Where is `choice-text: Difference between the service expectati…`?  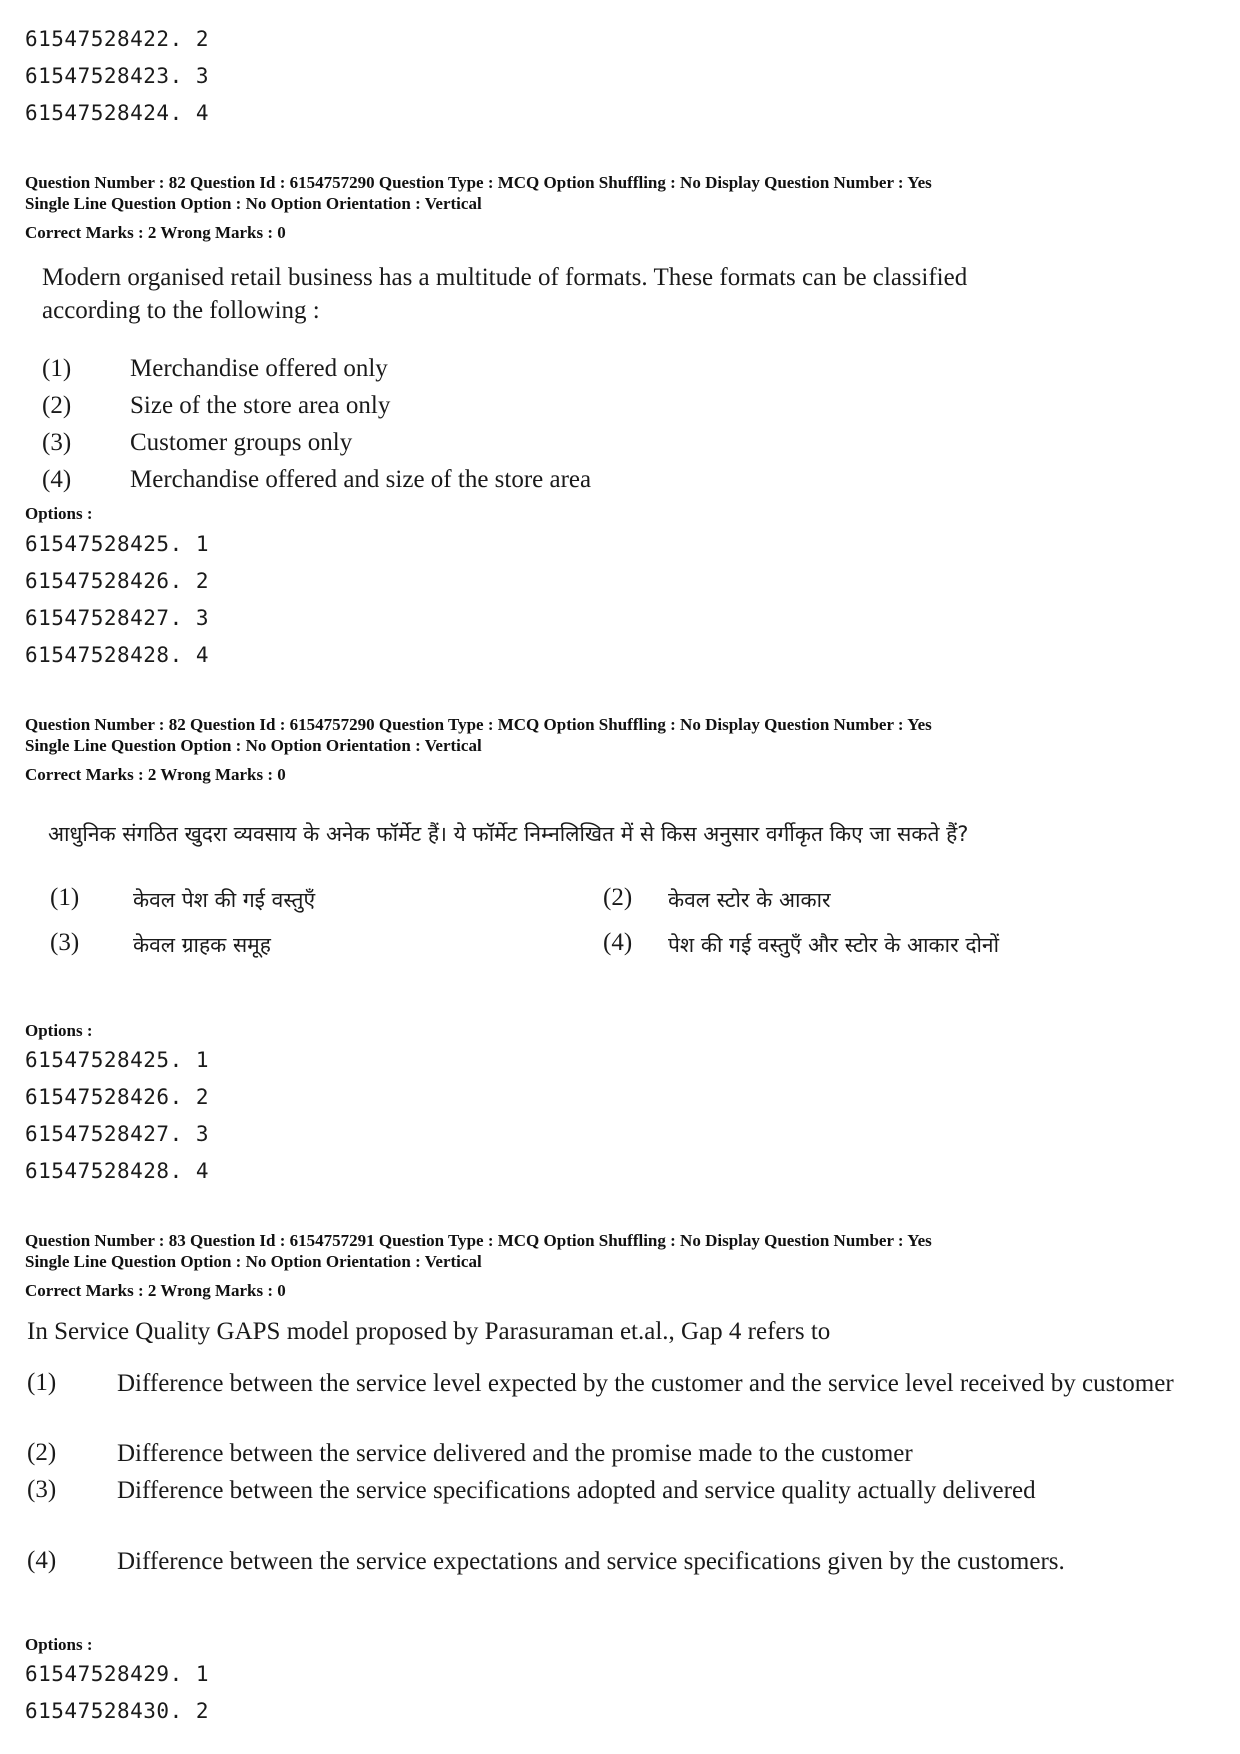 choice-text: Difference between the service expectati… is located at coordinates (591, 1561).